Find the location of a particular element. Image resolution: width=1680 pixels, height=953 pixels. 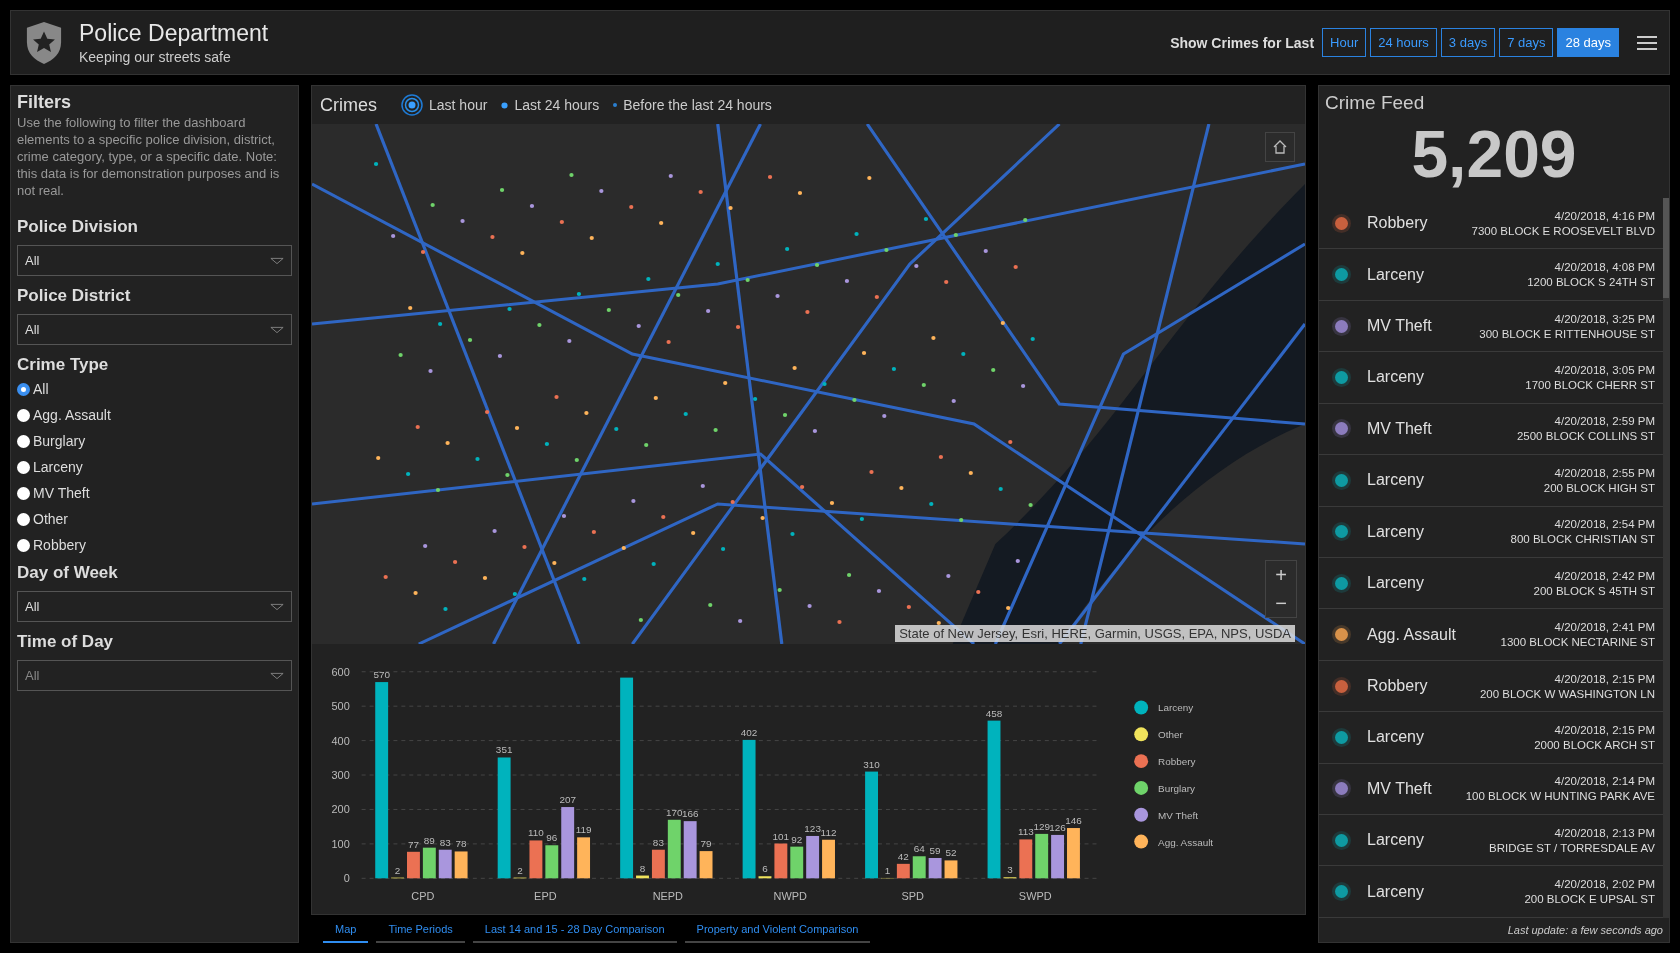

legend-label: Other is located at coordinates (1170, 735).